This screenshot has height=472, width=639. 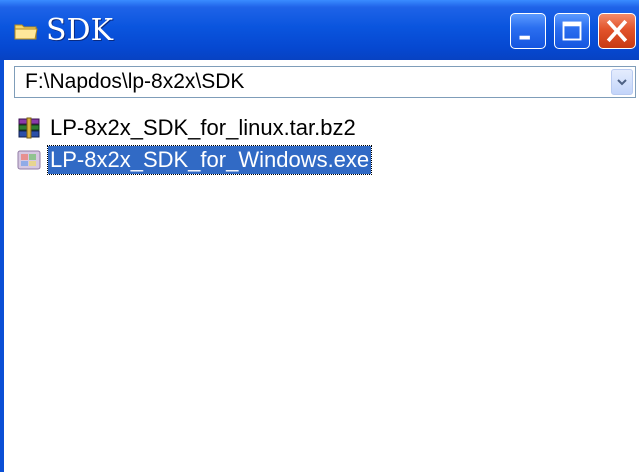 I want to click on maximize-button, so click(x=572, y=31).